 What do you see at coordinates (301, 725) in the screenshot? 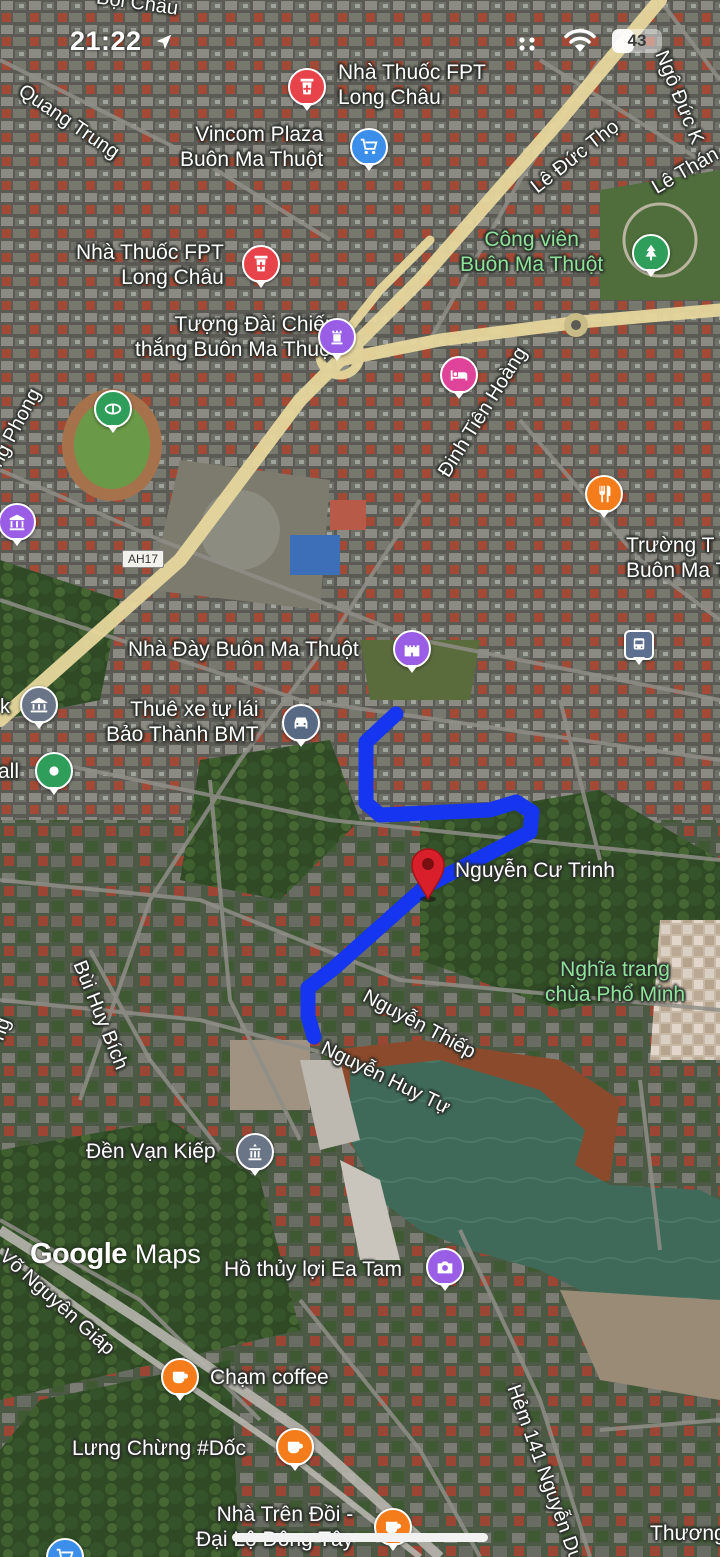
I see `car-rental-icon` at bounding box center [301, 725].